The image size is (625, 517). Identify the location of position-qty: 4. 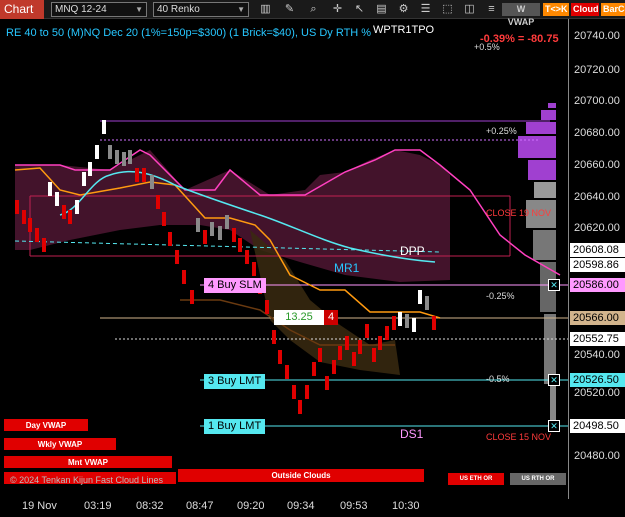
(331, 317).